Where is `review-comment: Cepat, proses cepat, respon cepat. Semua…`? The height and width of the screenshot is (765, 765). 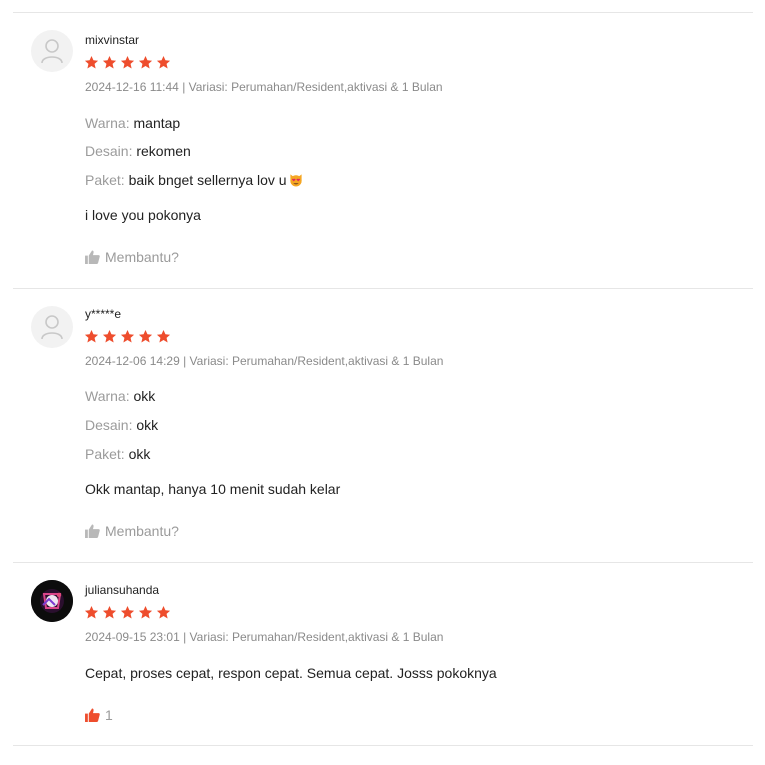
review-comment: Cepat, proses cepat, respon cepat. Semua… is located at coordinates (291, 673).